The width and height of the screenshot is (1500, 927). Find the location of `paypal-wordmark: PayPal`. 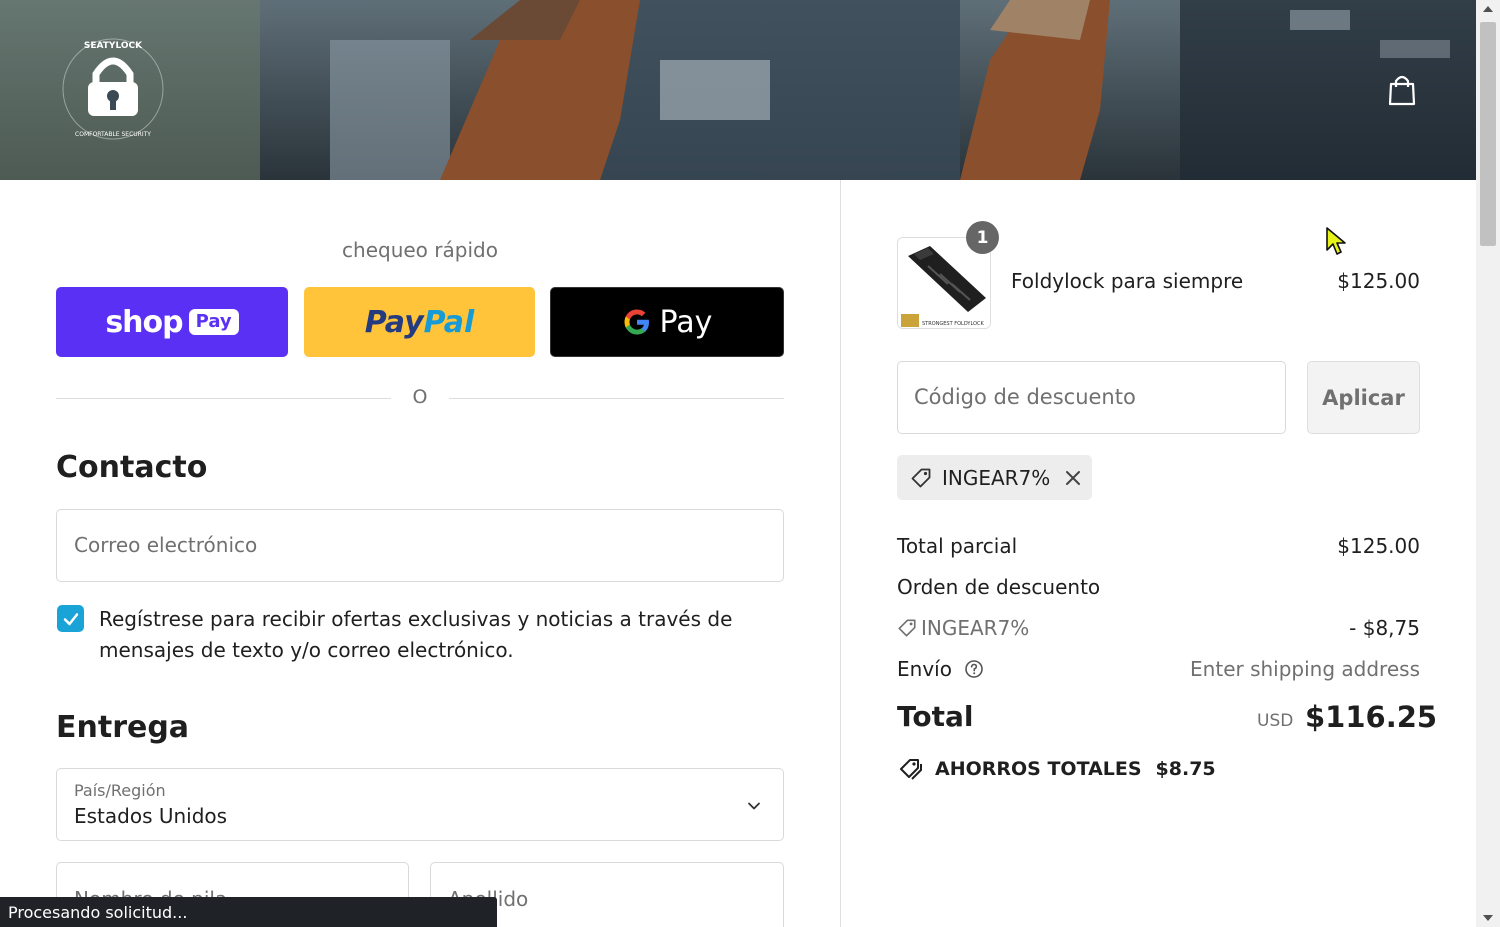

paypal-wordmark: PayPal is located at coordinates (419, 322).